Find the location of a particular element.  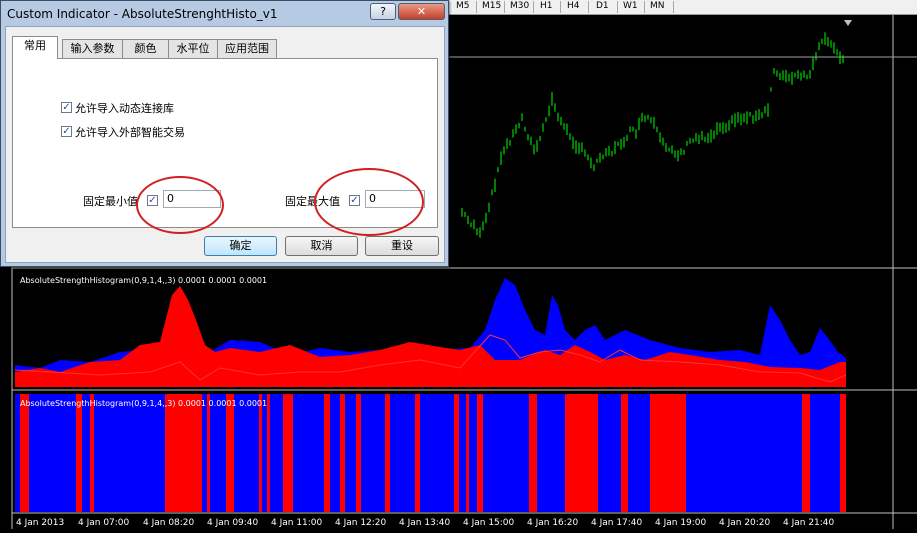

tab-common: 常用 is located at coordinates (35, 47).